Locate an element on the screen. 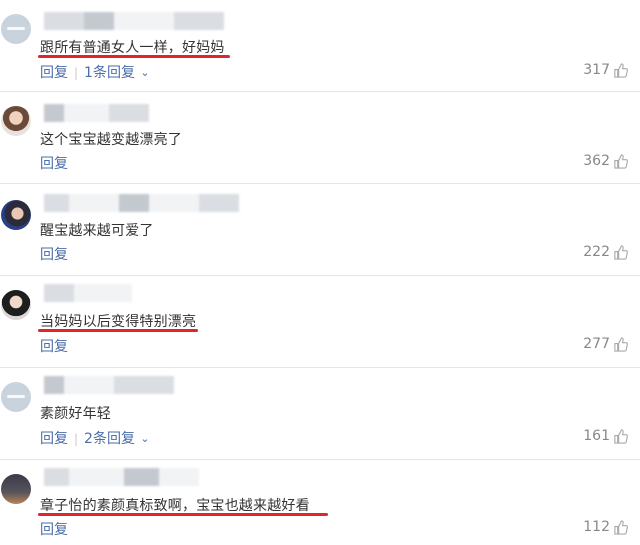 The width and height of the screenshot is (640, 545). comment-text: 素颜好年轻 is located at coordinates (75, 414).